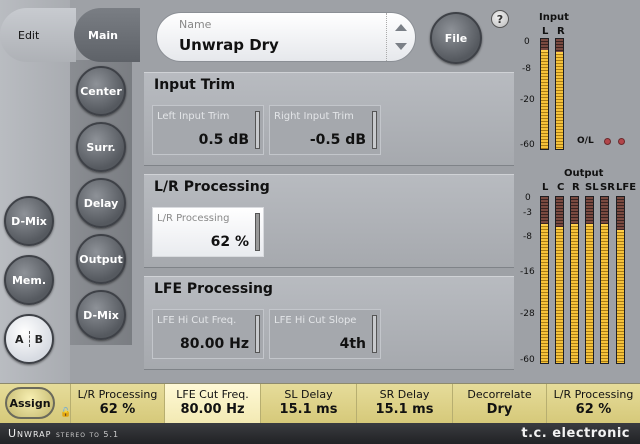 This screenshot has height=444, width=640. What do you see at coordinates (527, 272) in the screenshot?
I see `output-scale-label: -16` at bounding box center [527, 272].